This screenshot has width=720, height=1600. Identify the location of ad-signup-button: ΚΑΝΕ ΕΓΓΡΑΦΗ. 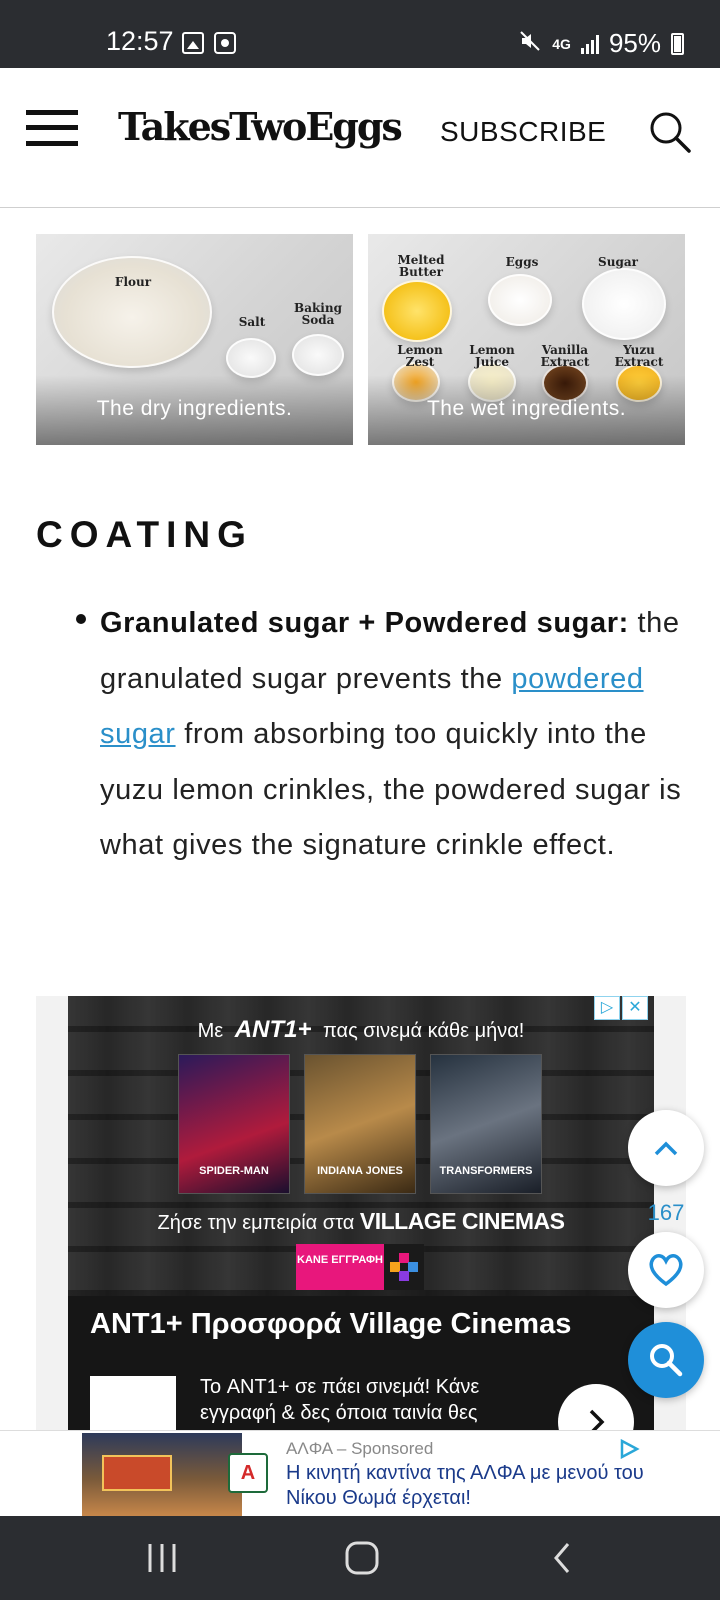
(360, 1267).